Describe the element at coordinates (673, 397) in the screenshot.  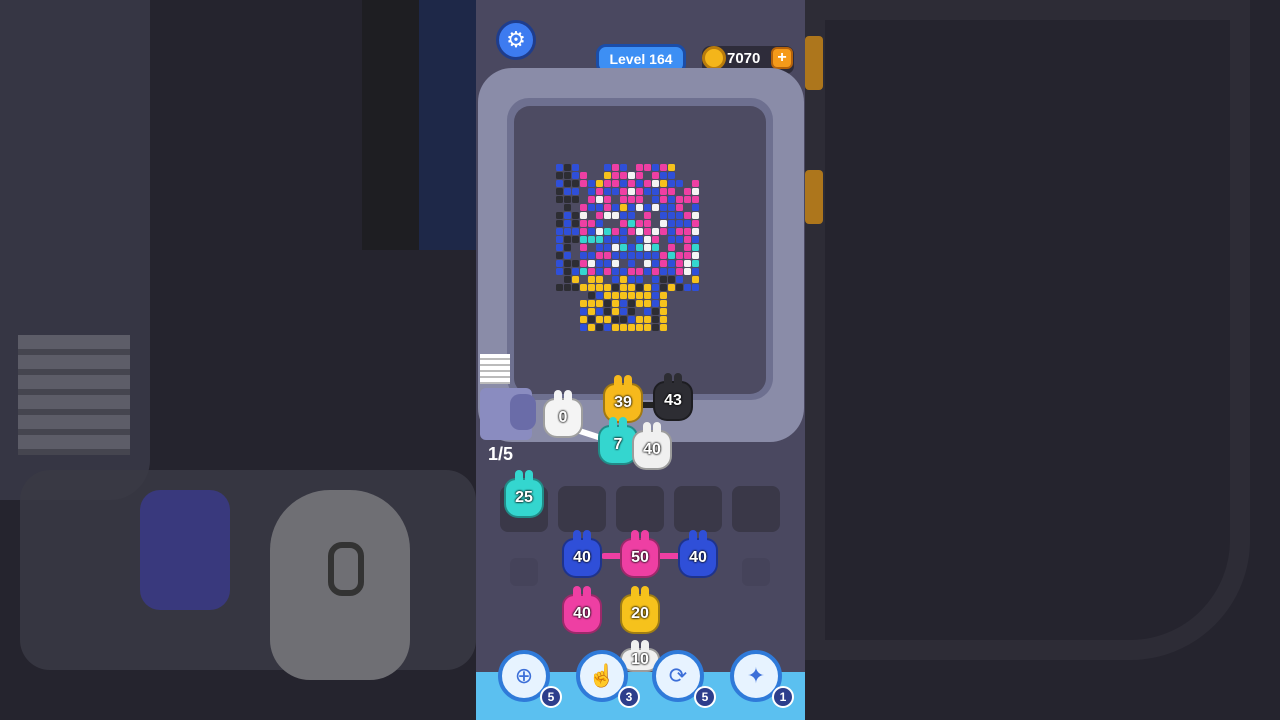
I see `belt-creature: 43` at that location.